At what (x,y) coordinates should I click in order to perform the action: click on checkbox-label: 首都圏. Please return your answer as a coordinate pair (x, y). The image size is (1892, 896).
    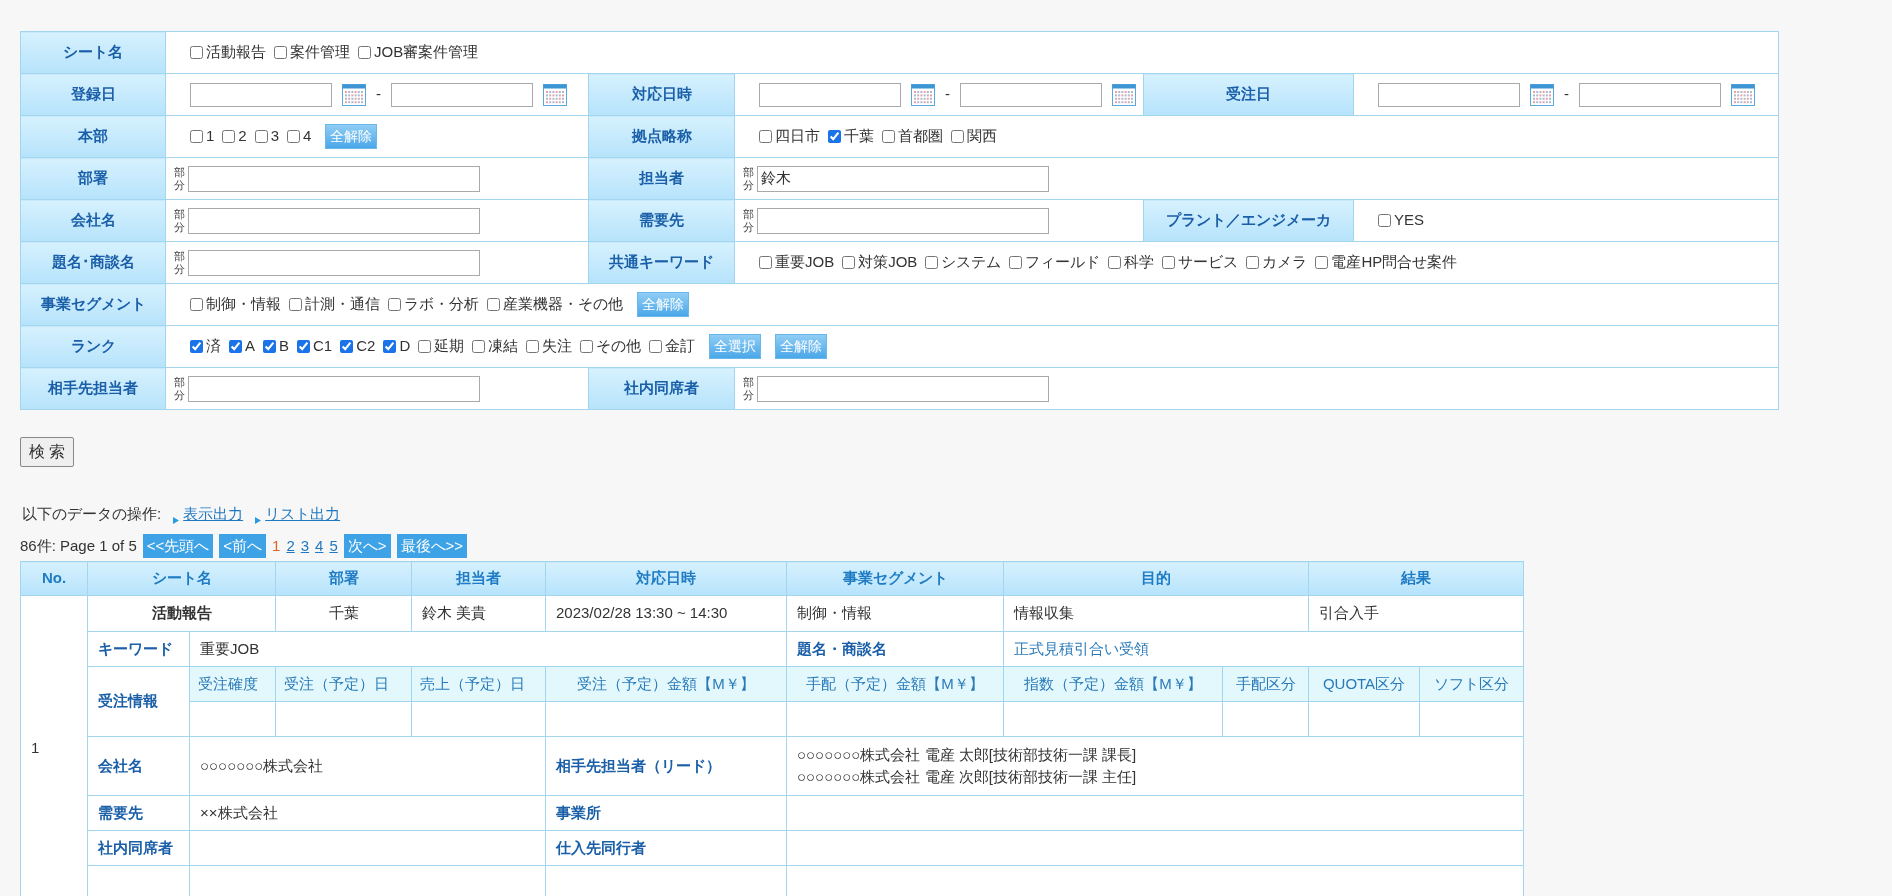
    Looking at the image, I should click on (920, 136).